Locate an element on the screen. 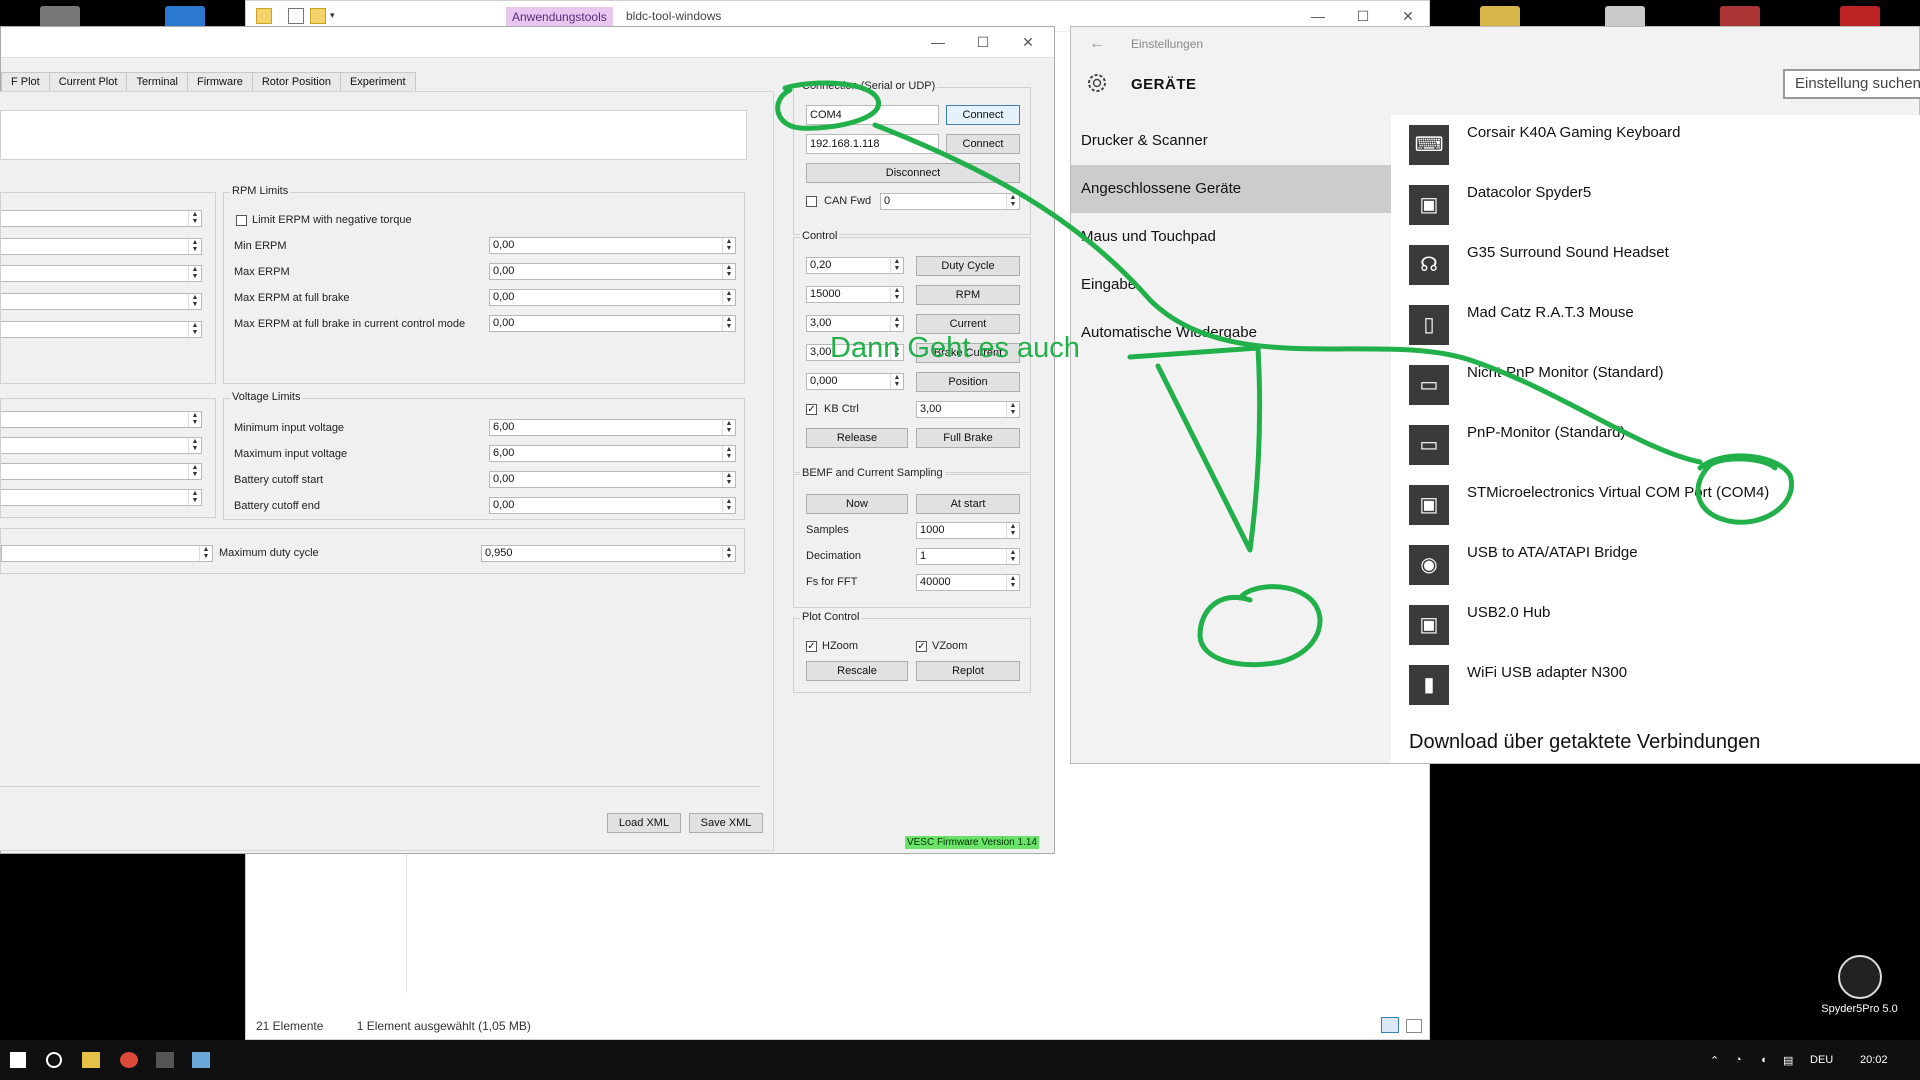  rpm-button: RPM is located at coordinates (968, 295).